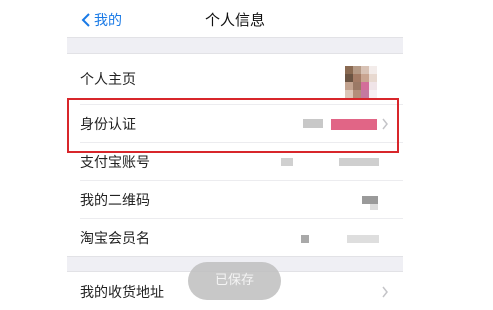 This screenshot has height=310, width=493. I want to click on row-label: 支付宝账号, so click(115, 163).